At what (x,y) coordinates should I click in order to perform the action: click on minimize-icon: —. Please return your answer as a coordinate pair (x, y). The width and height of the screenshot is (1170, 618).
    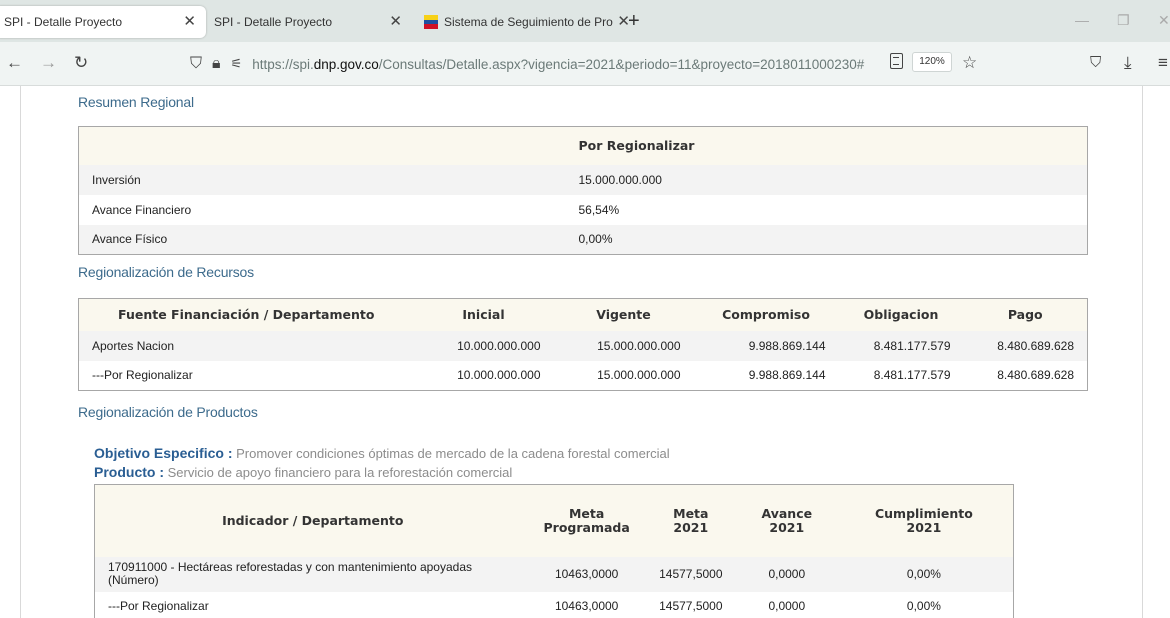
    Looking at the image, I should click on (1082, 20).